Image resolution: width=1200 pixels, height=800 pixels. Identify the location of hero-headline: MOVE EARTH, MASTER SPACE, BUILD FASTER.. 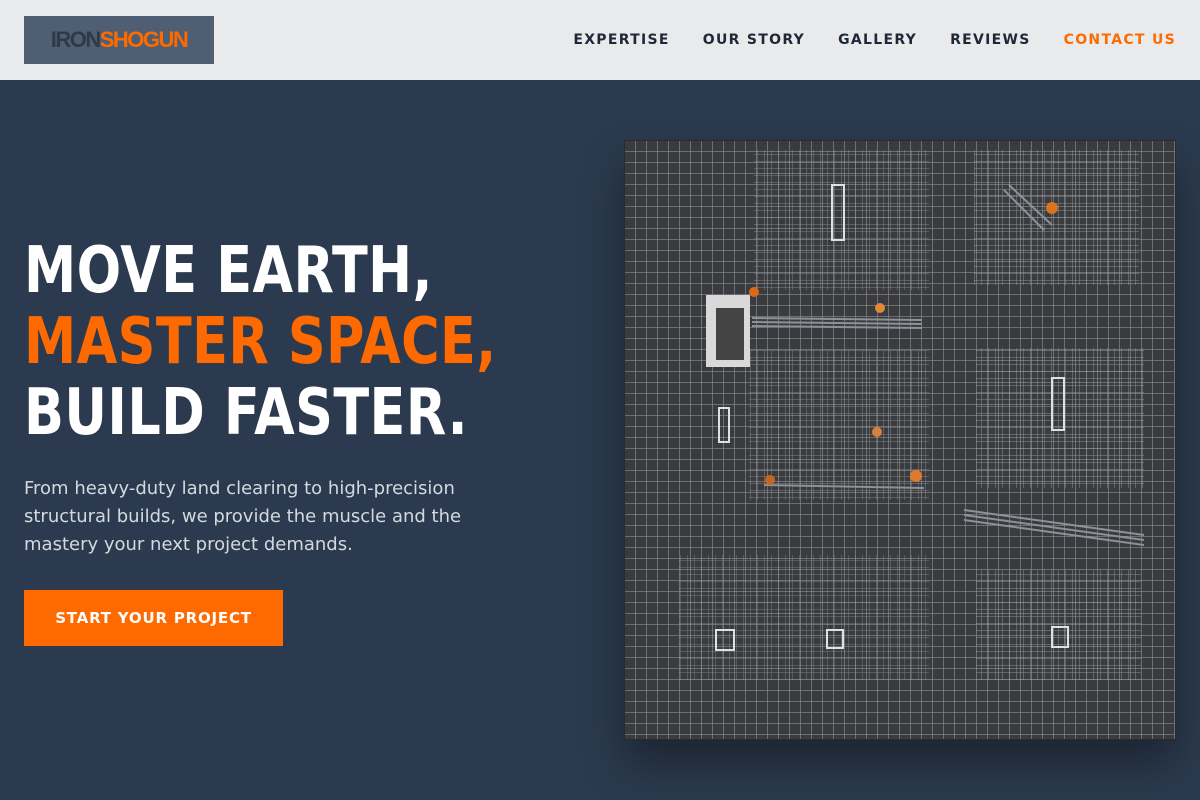
(260, 342).